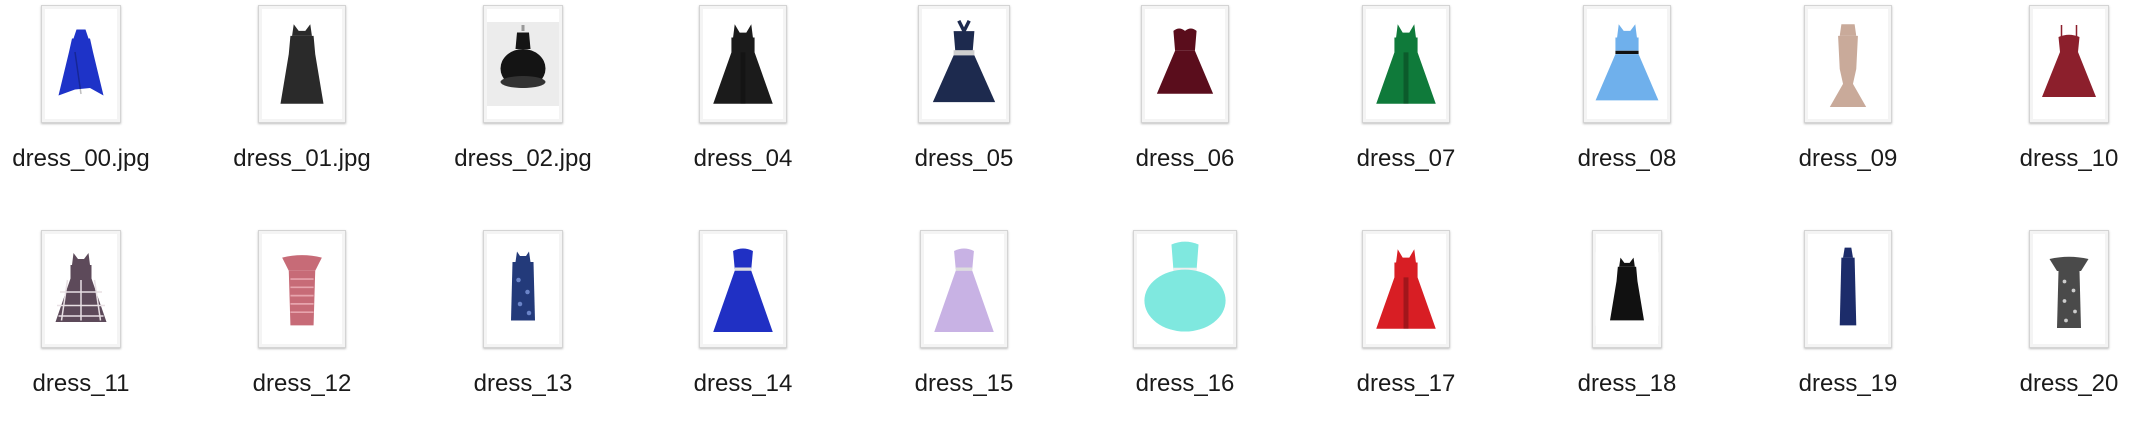  I want to click on file-item: dress_09, so click(1848, 105).